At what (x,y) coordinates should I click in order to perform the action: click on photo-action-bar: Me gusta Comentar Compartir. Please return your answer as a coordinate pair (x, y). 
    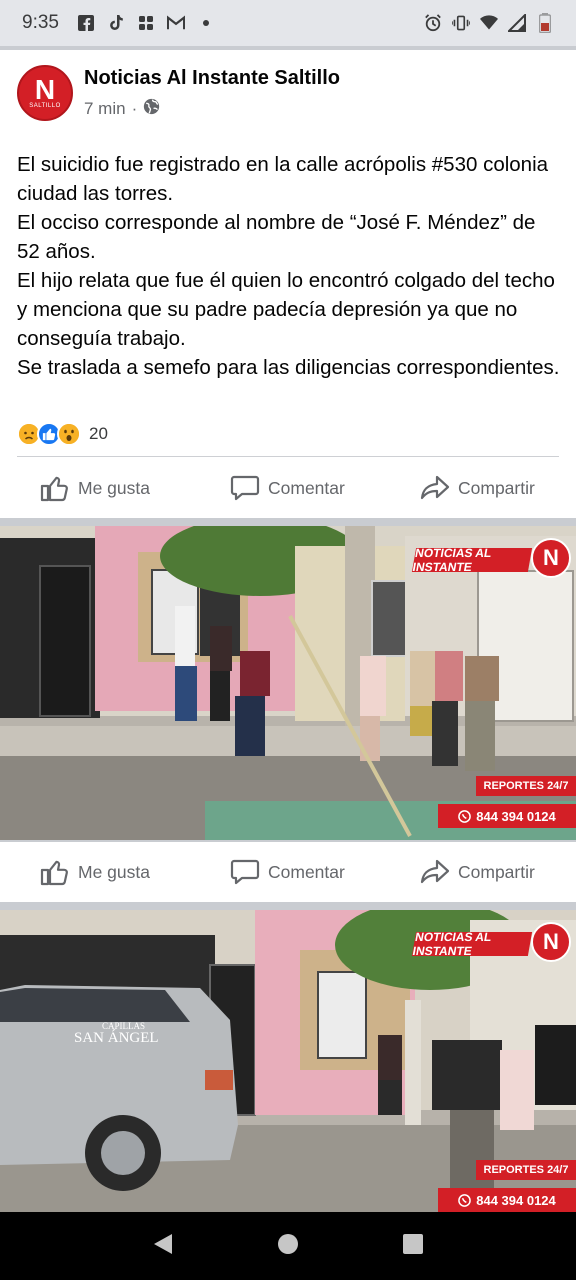
    Looking at the image, I should click on (288, 872).